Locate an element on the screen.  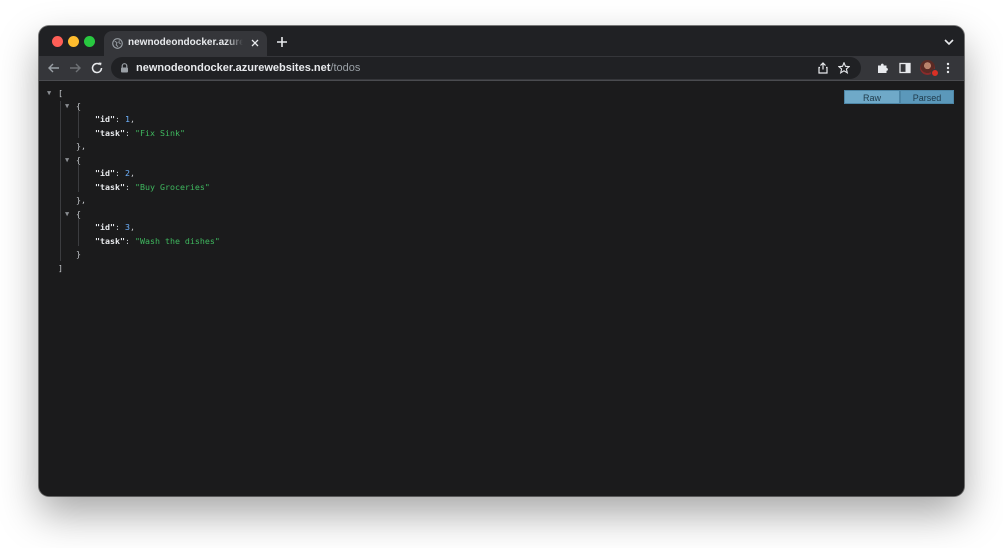
kebab-menu-icon is located at coordinates (948, 68).